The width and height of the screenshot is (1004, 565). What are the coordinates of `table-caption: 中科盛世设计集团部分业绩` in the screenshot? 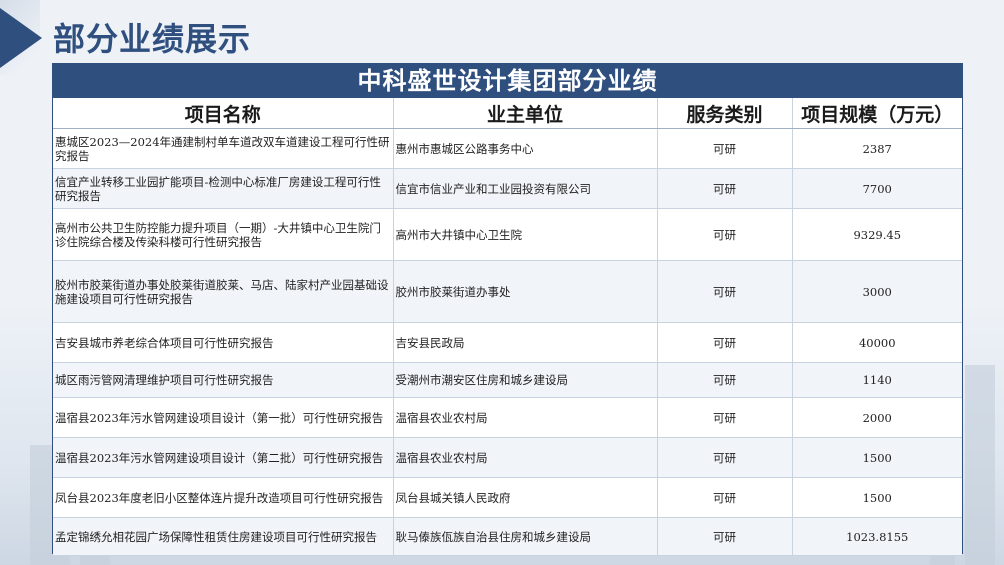 It's located at (507, 81).